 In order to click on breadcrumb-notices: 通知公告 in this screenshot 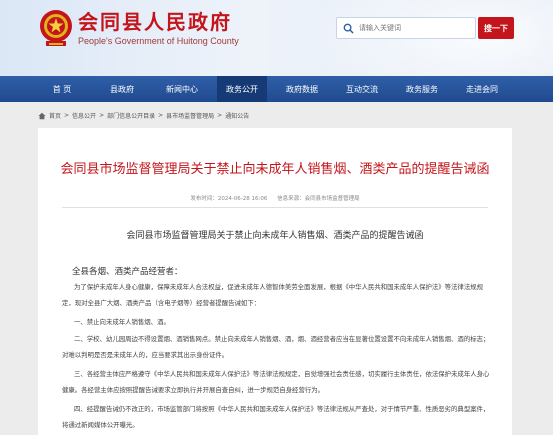, I will do `click(237, 115)`.